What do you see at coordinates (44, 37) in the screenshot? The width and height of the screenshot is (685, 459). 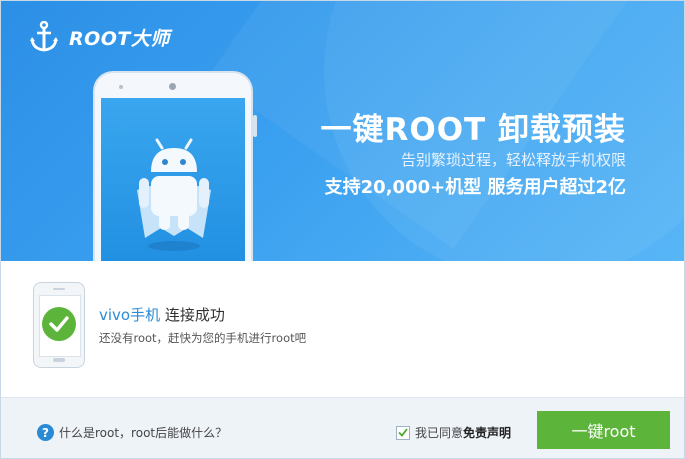 I see `anchor-icon` at bounding box center [44, 37].